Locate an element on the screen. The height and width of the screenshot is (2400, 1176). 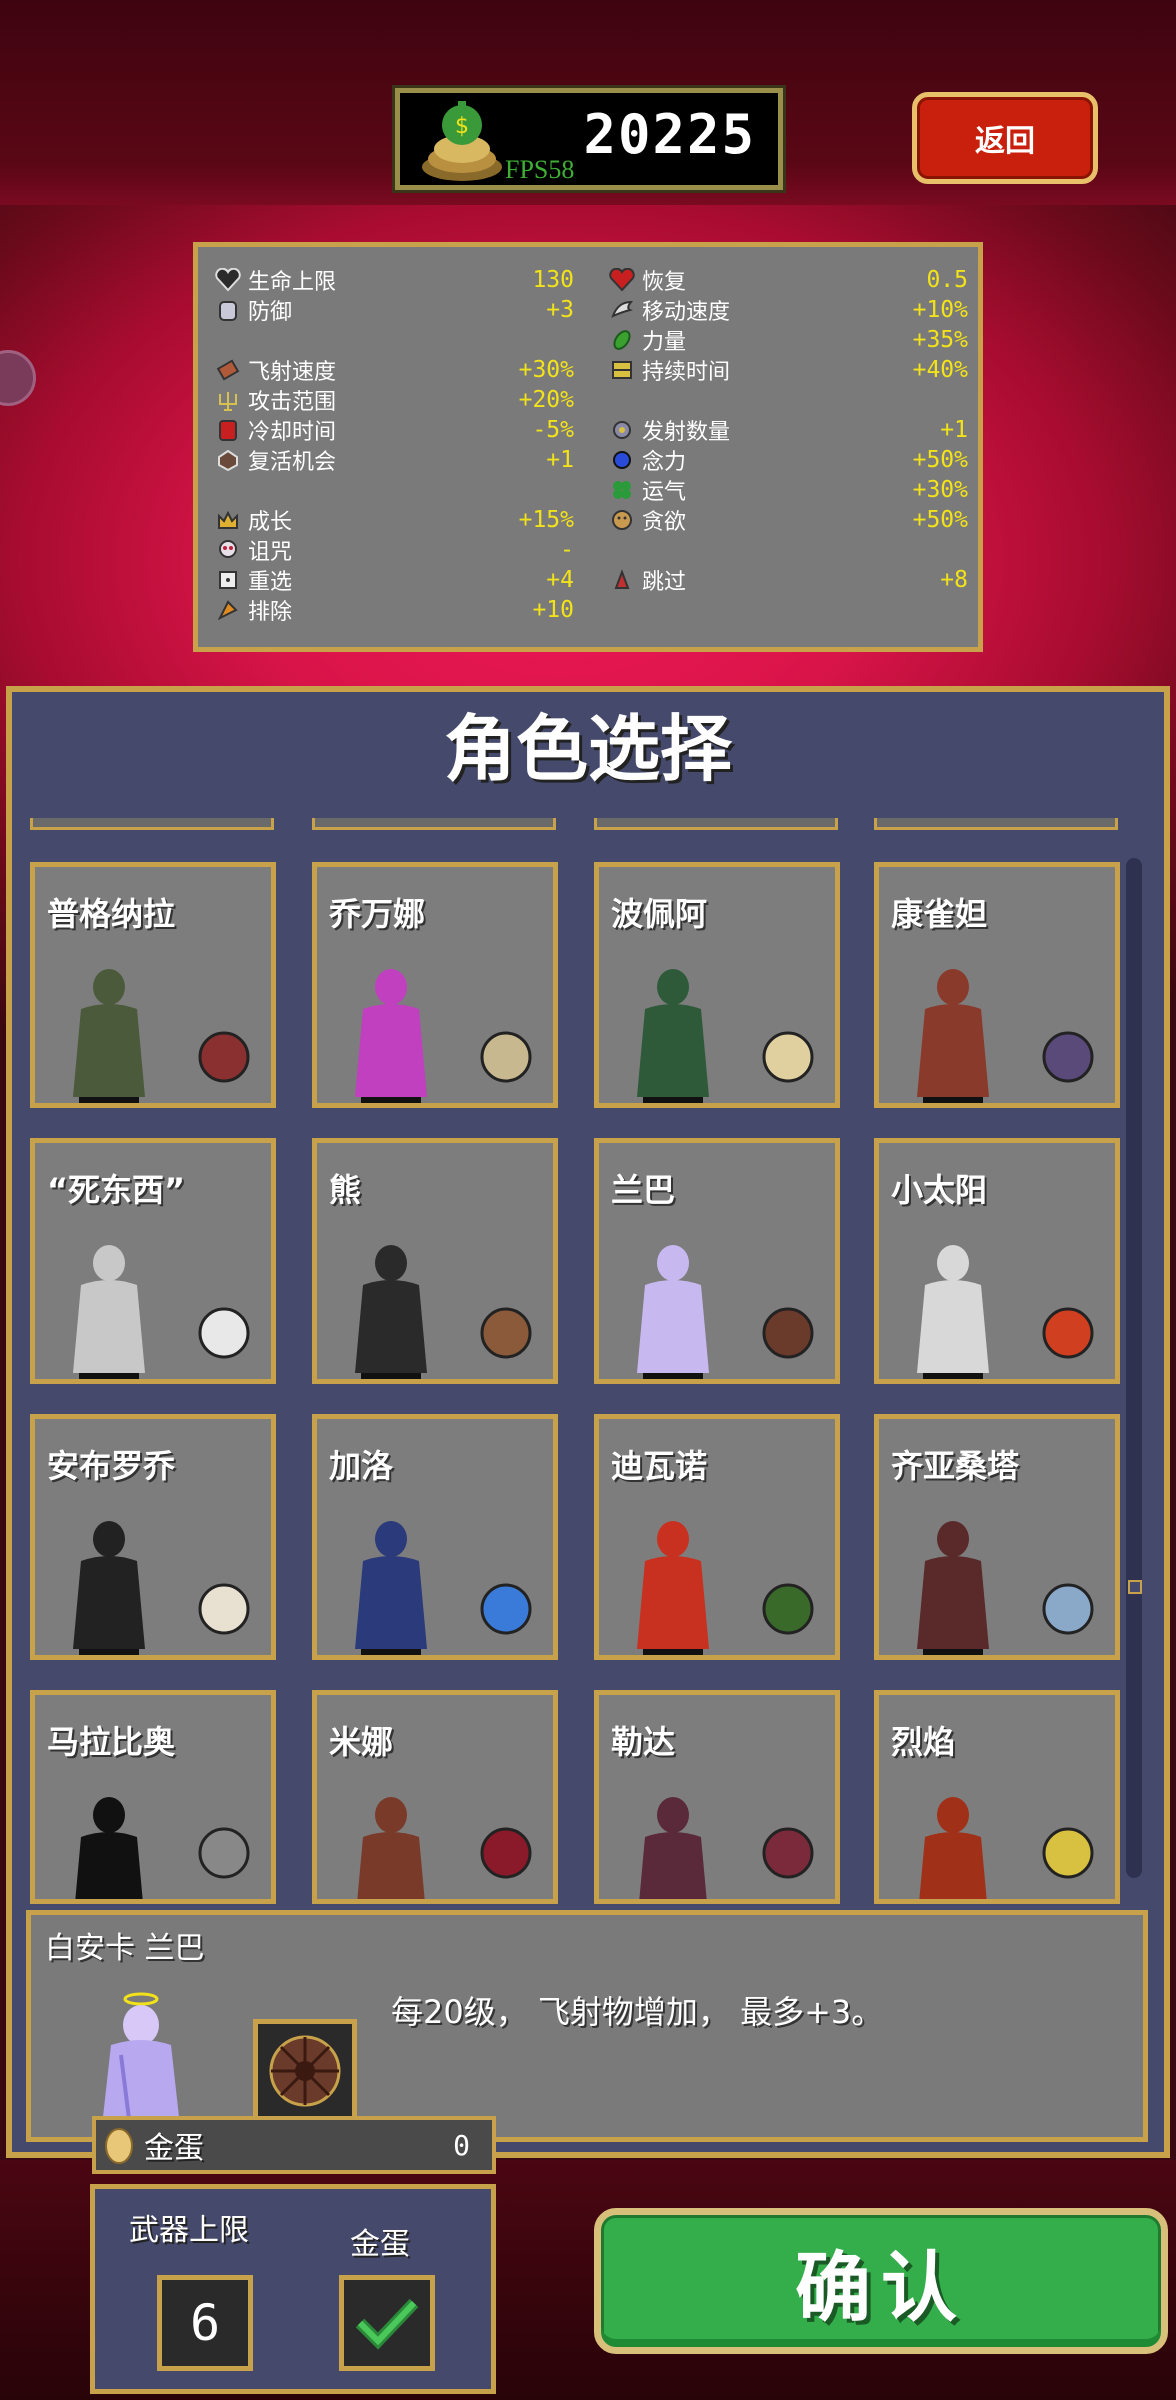
stat-duration: 持续时间 +40% is located at coordinates (788, 370).